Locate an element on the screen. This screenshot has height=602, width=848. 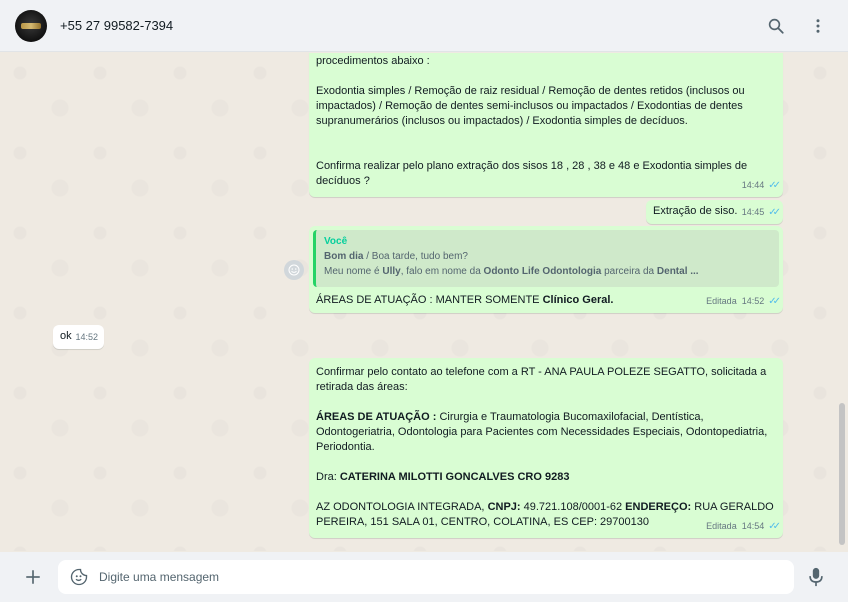
message-text-part: 49.721.108/0001-62 is located at coordinates (573, 507).